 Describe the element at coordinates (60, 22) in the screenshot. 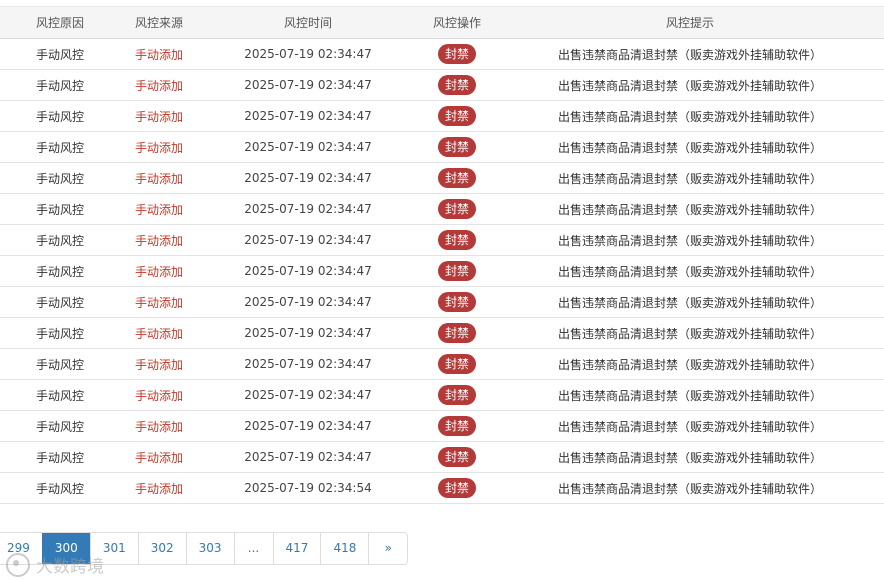

I see `header-reason: 风控原因` at that location.